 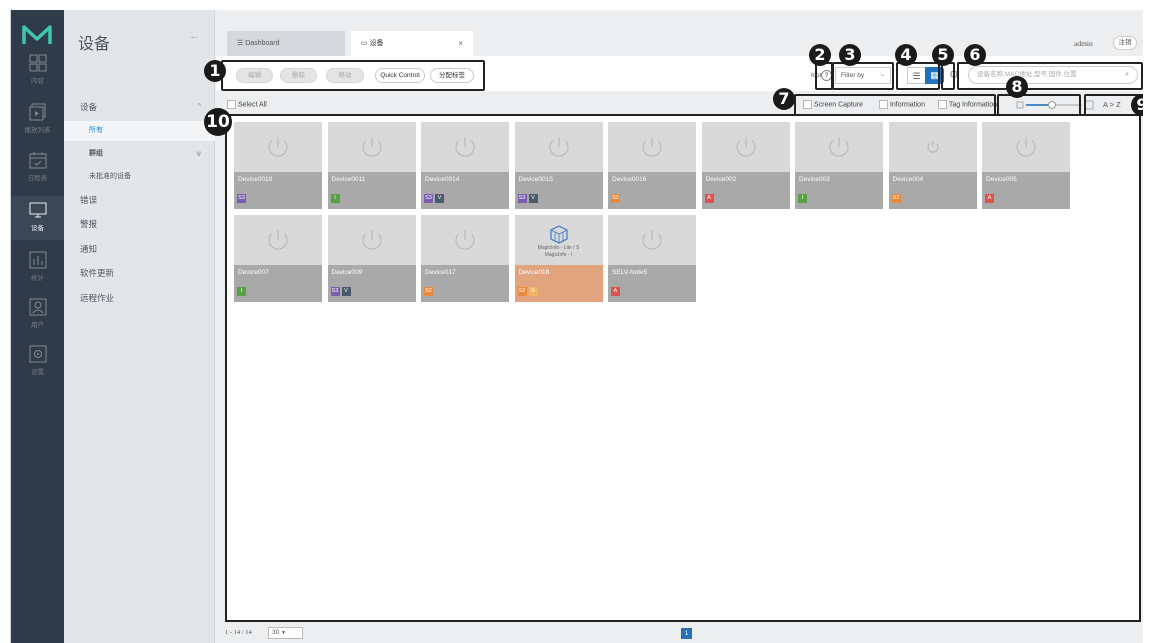 I want to click on device-card: Device002 A, so click(x=745, y=165).